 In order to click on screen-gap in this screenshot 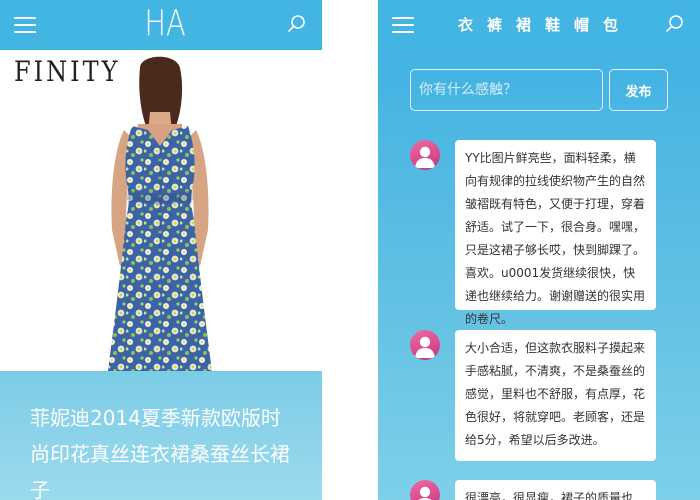, I will do `click(350, 250)`.